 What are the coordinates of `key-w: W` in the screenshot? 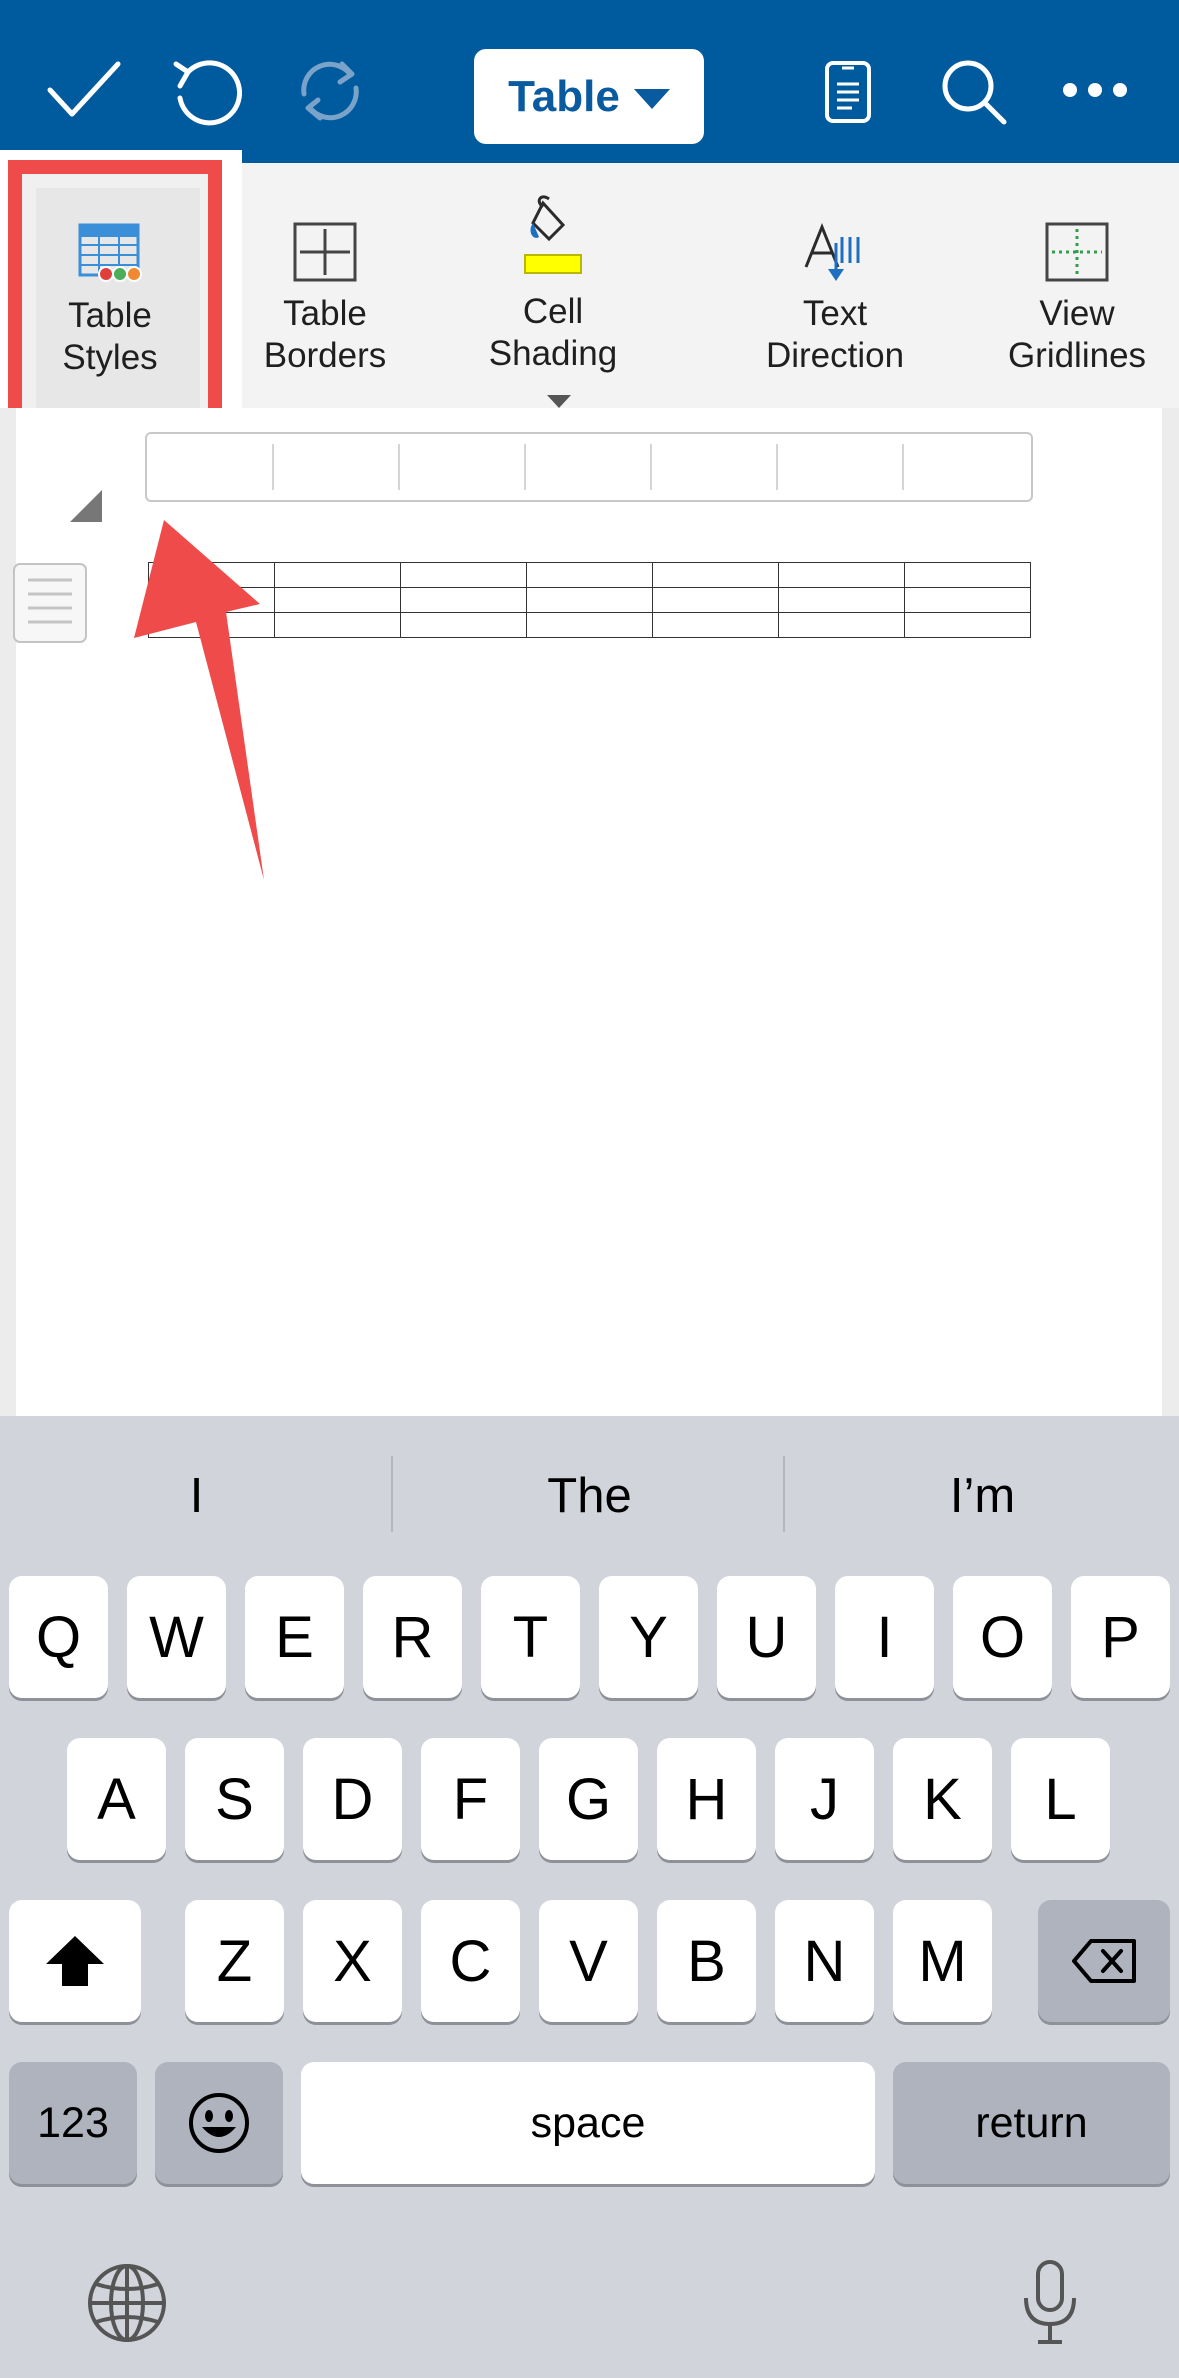 It's located at (176, 1637).